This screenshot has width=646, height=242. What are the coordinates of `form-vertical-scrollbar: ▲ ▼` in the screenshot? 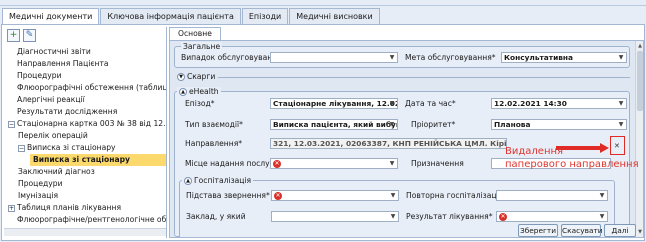 It's located at (639, 139).